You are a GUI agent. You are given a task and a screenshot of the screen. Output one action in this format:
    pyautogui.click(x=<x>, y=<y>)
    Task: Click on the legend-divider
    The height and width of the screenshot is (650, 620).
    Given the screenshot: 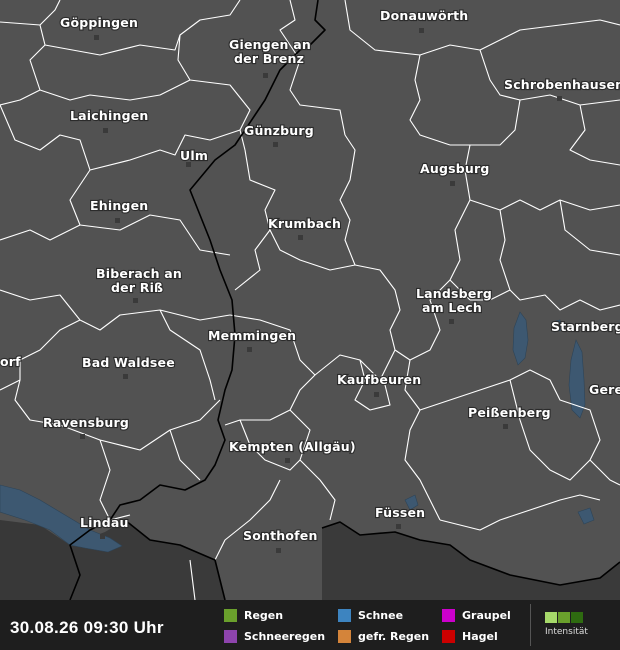 What is the action you would take?
    pyautogui.click(x=530, y=625)
    